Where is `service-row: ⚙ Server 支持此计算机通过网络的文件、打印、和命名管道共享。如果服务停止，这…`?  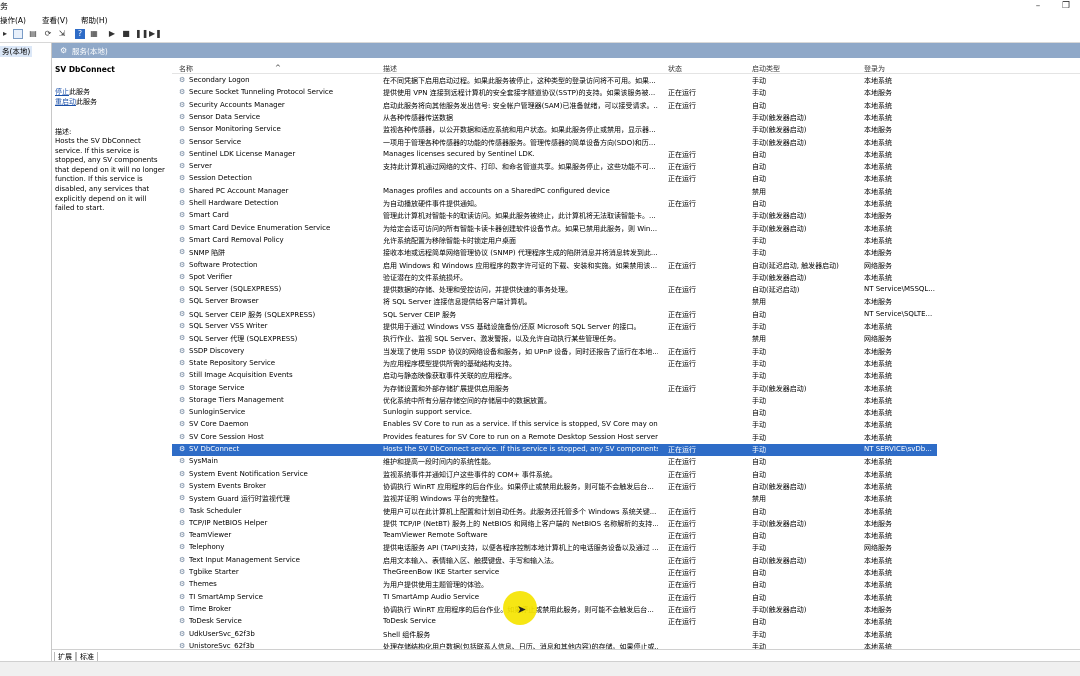
service-row: ⚙ Server 支持此计算机通过网络的文件、打印、和命名管道共享。如果服务停止，这… is located at coordinates (626, 167).